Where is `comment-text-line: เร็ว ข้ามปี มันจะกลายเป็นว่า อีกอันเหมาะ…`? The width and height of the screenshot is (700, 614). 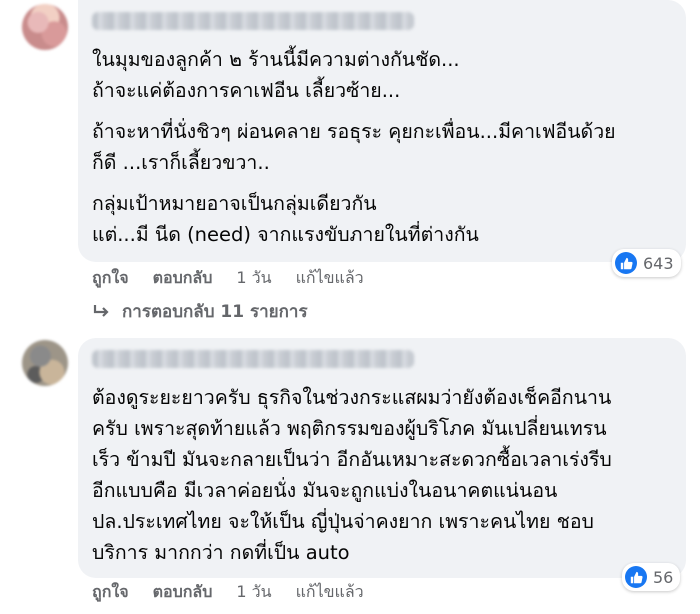 comment-text-line: เร็ว ข้ามปี มันจะกลายเป็นว่า อีกอันเหมาะ… is located at coordinates (352, 459).